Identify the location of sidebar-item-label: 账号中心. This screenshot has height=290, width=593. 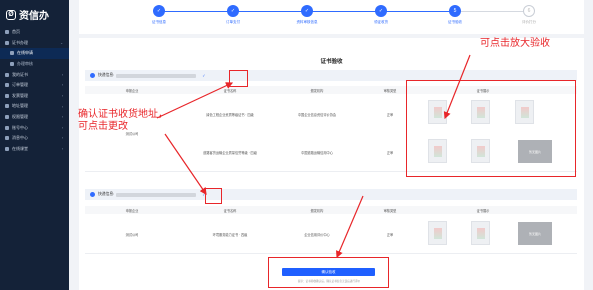
(20, 127).